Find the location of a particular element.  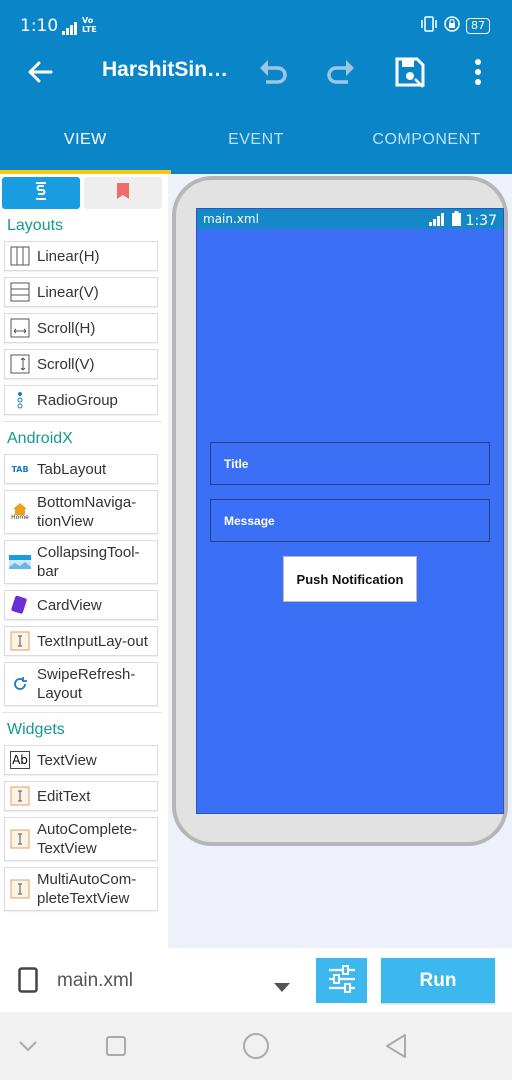

lock-icon is located at coordinates (452, 25).